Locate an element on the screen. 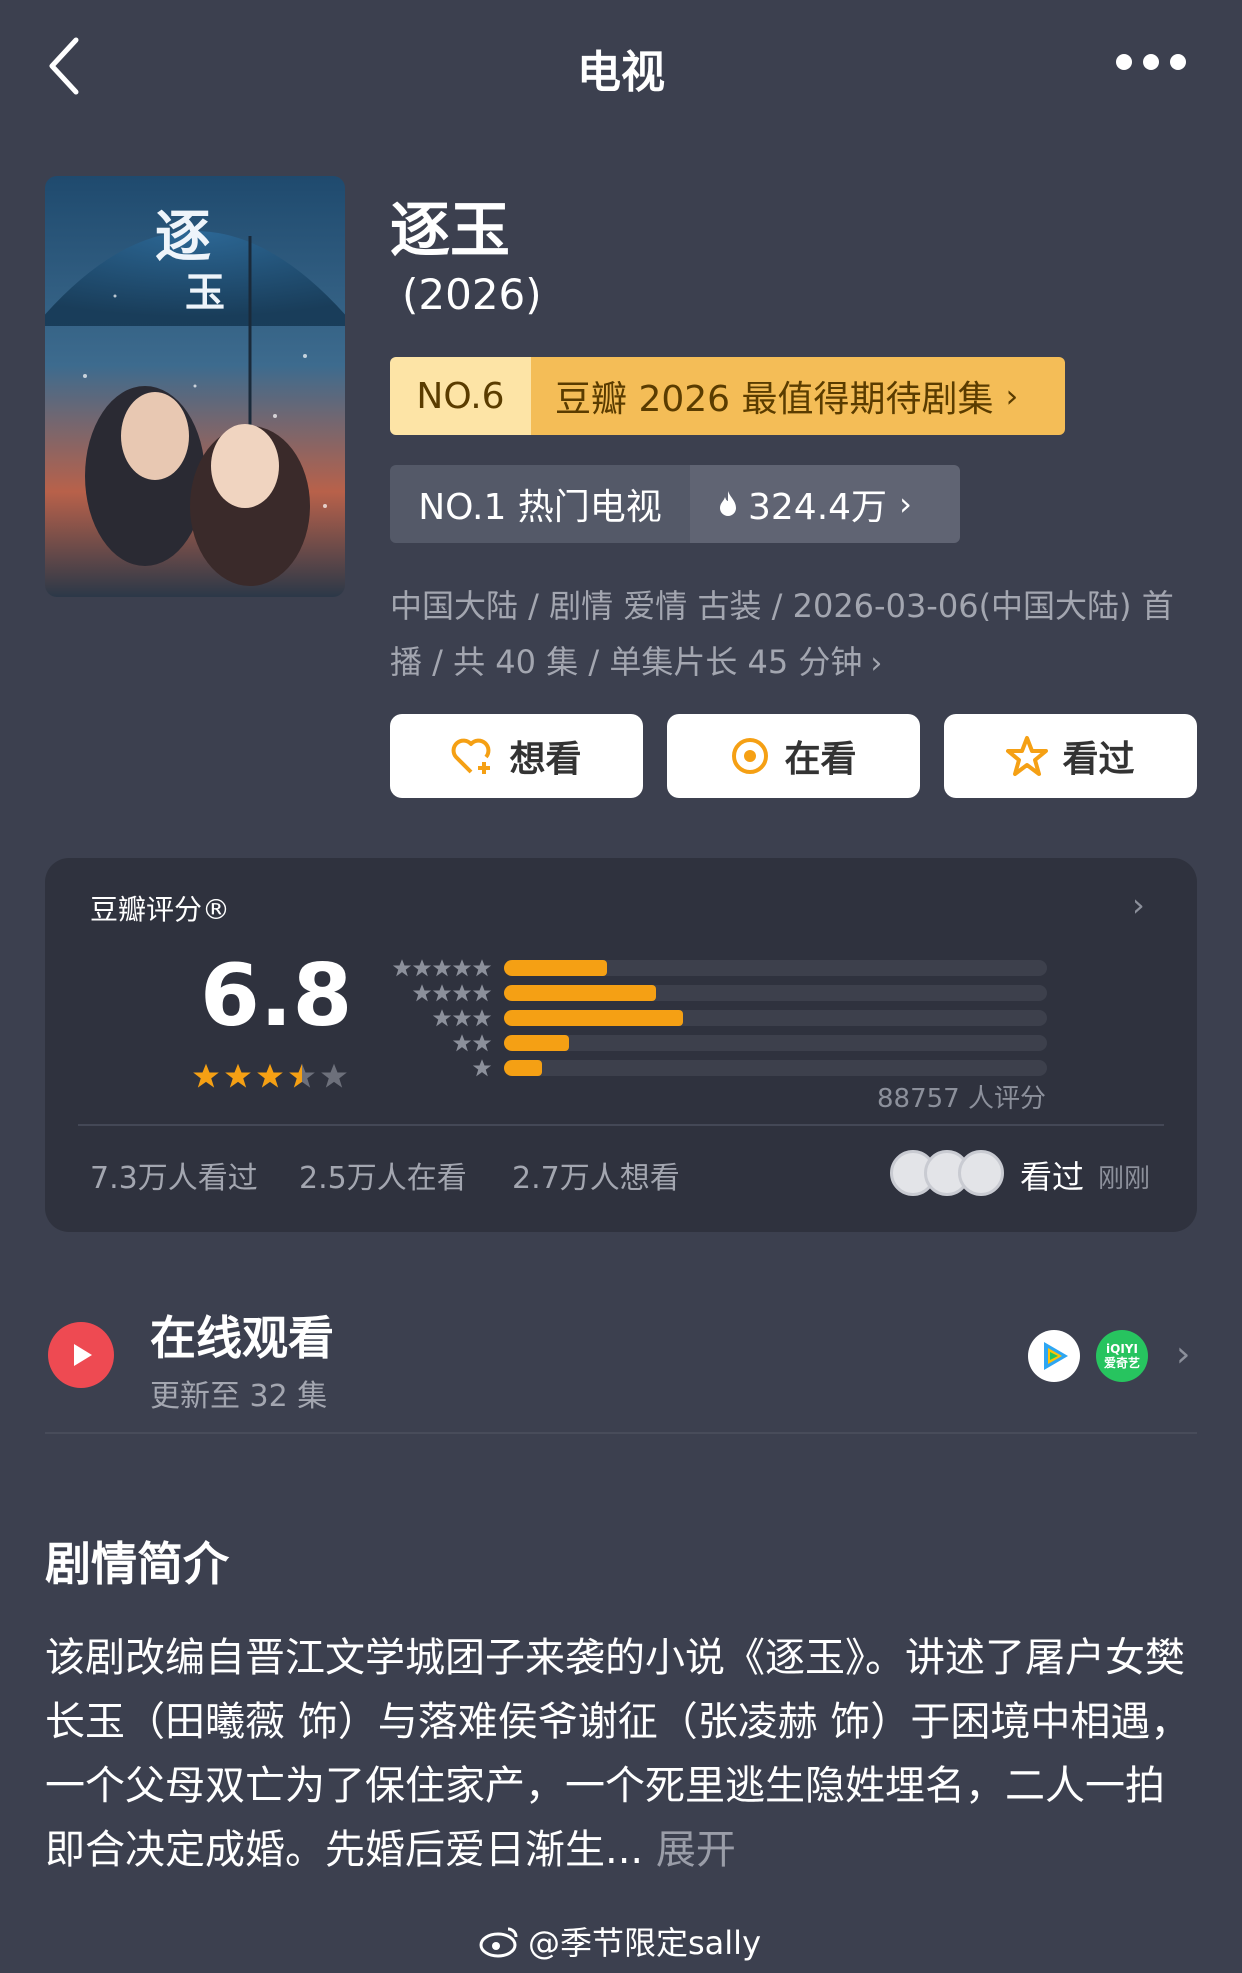  more-options-icon is located at coordinates (1151, 64).